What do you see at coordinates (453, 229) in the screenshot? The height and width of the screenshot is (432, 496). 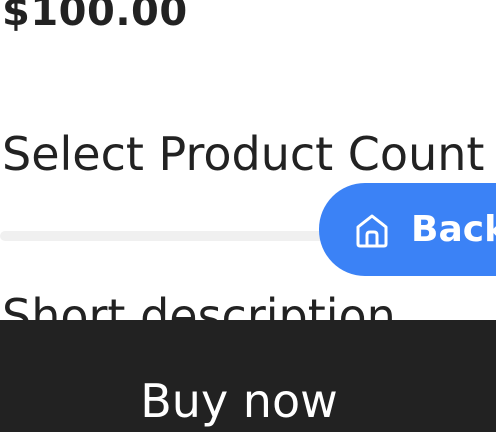 I see `back-button-label: Back` at bounding box center [453, 229].